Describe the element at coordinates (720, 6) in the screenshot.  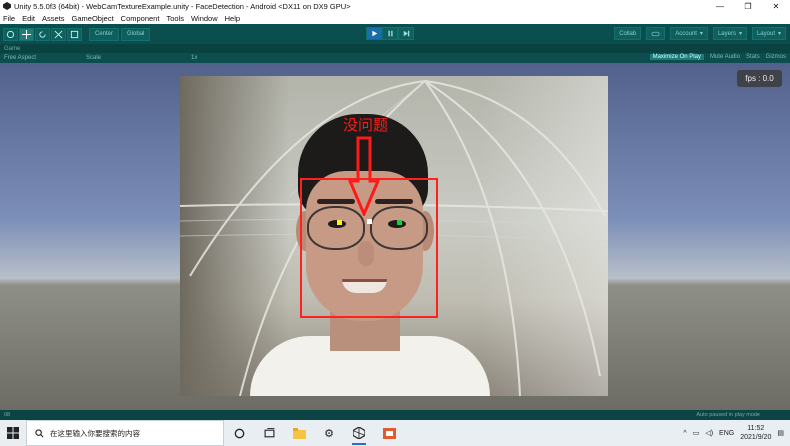
I see `minimize-button: —` at that location.